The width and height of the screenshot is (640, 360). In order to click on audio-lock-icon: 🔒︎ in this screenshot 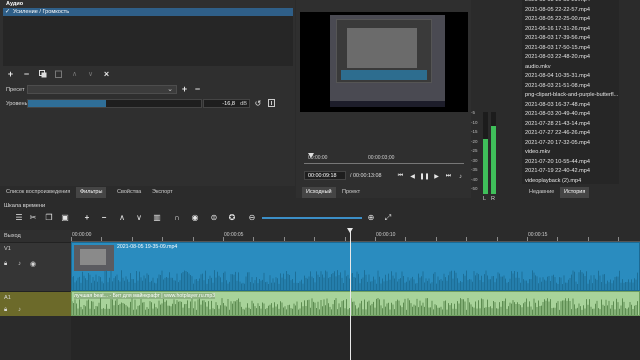, I will do `click(5, 310)`.